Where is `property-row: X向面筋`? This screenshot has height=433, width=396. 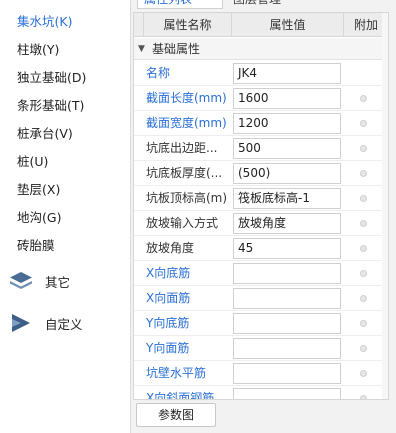 property-row: X向面筋 is located at coordinates (261, 298).